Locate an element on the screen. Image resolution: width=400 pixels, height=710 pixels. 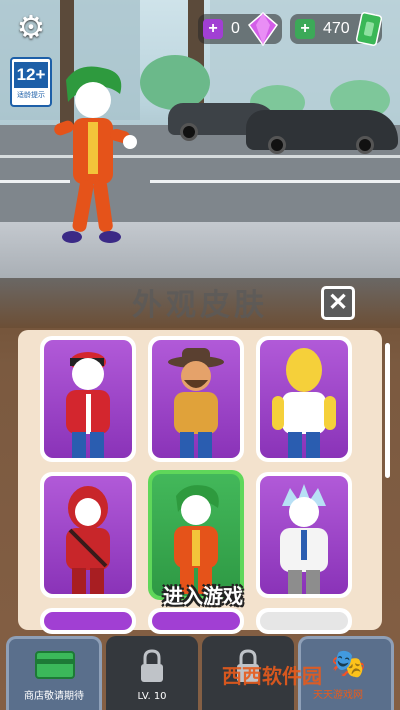
nav-shop-label: 商店敬请期待 is located at coordinates (54, 696).